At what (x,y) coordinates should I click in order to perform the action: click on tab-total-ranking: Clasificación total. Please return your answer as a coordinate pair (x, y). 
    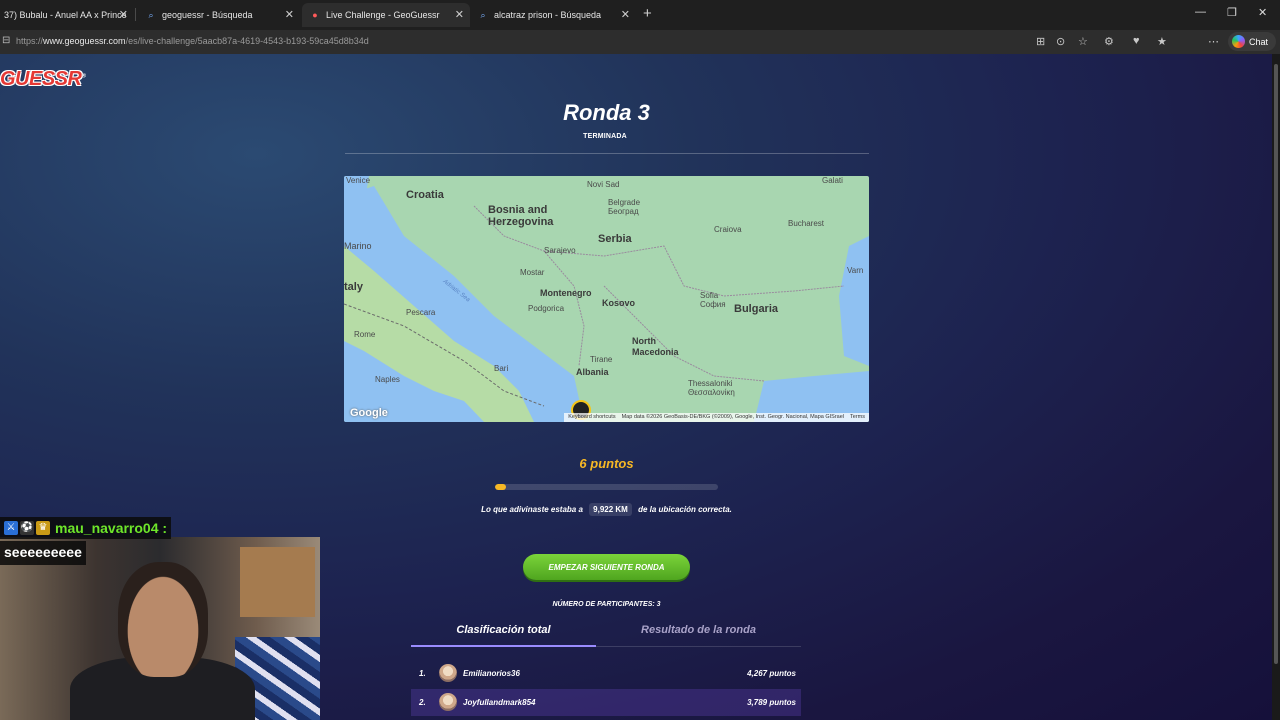
    Looking at the image, I should click on (503, 630).